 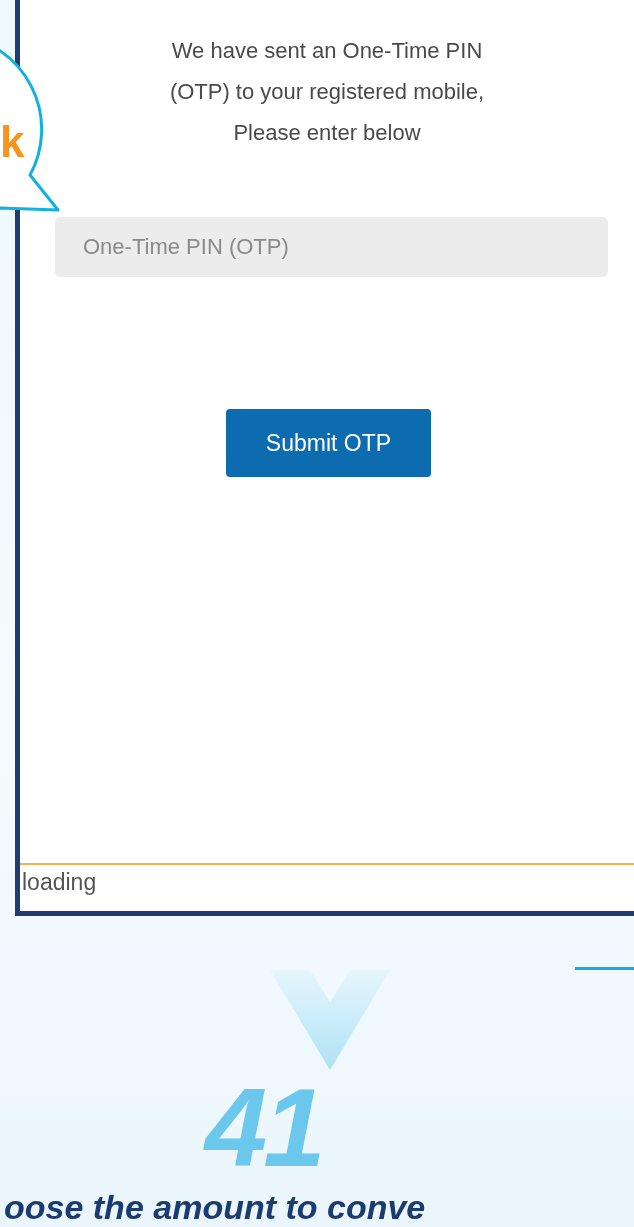 What do you see at coordinates (604, 968) in the screenshot?
I see `divider-line` at bounding box center [604, 968].